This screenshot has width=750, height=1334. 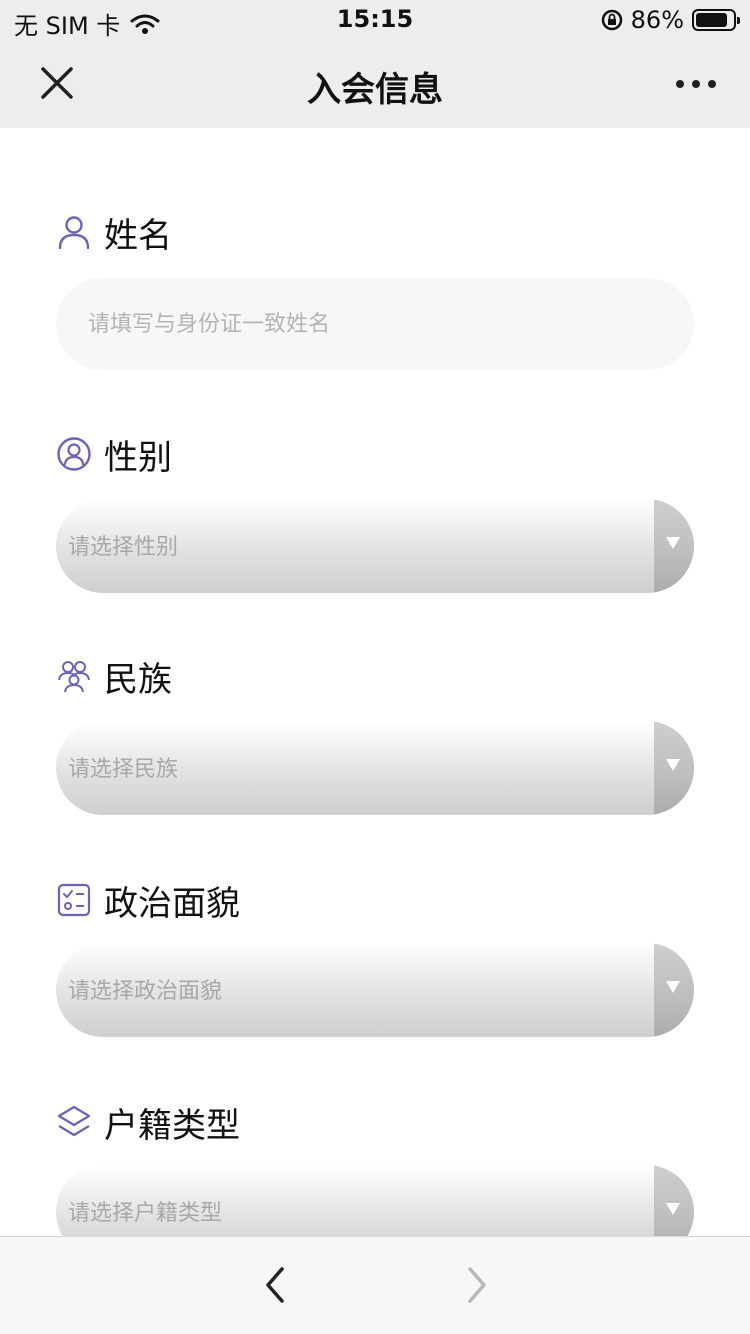 I want to click on ethnicity-field-label: 民族, so click(x=114, y=677).